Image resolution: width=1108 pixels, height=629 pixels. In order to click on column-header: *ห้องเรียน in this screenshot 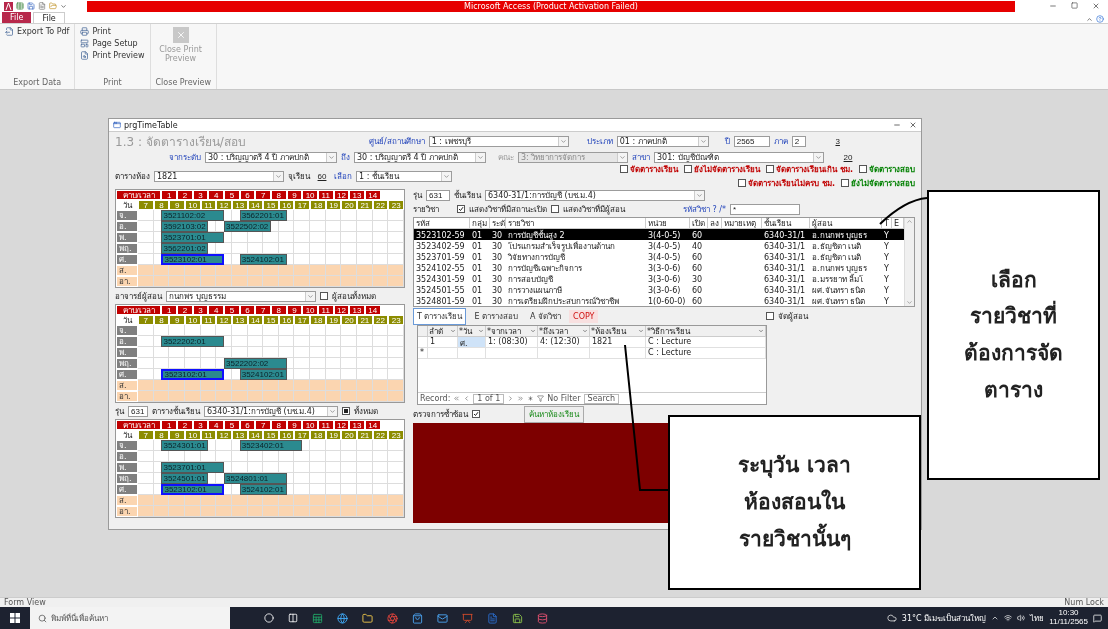, I will do `click(618, 331)`.